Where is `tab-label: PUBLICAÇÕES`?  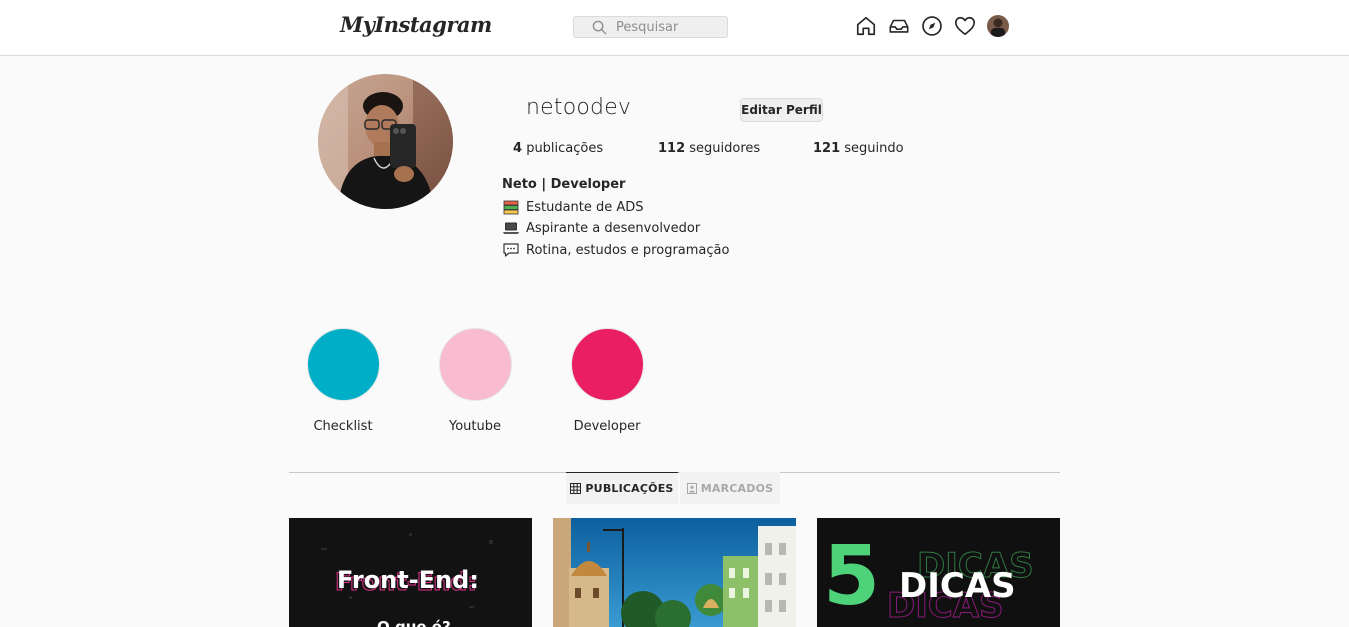
tab-label: PUBLICAÇÕES is located at coordinates (629, 488).